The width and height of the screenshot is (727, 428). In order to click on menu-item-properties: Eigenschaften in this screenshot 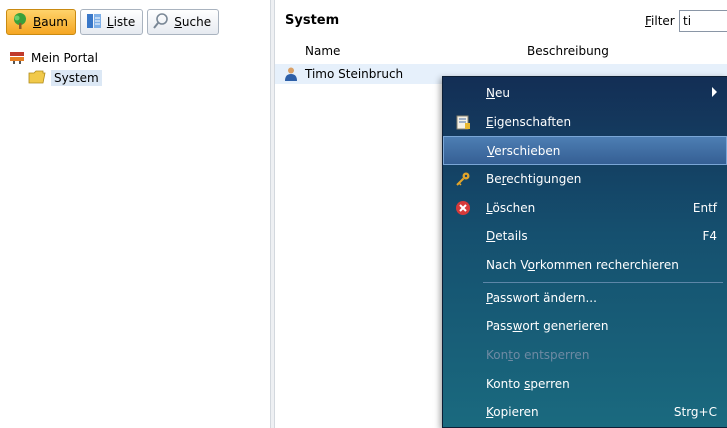, I will do `click(585, 122)`.